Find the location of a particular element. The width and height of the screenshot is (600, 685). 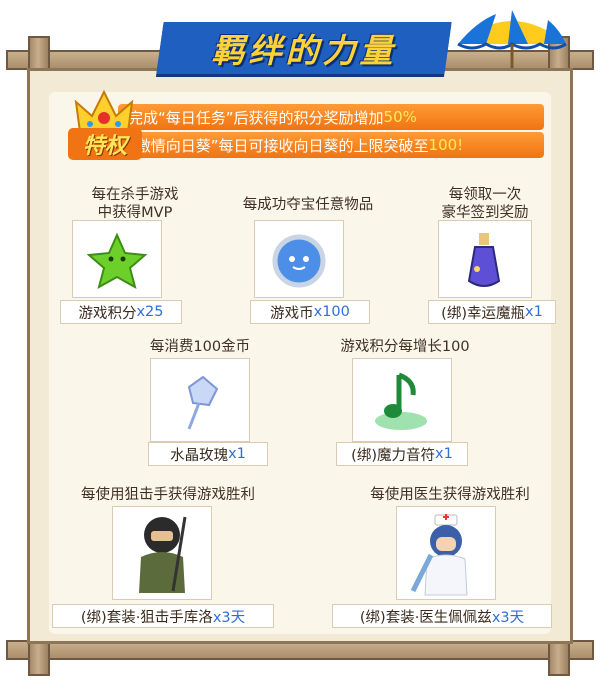

reward-label: (绑)套装·医生佩佩兹 x3天 is located at coordinates (442, 616).